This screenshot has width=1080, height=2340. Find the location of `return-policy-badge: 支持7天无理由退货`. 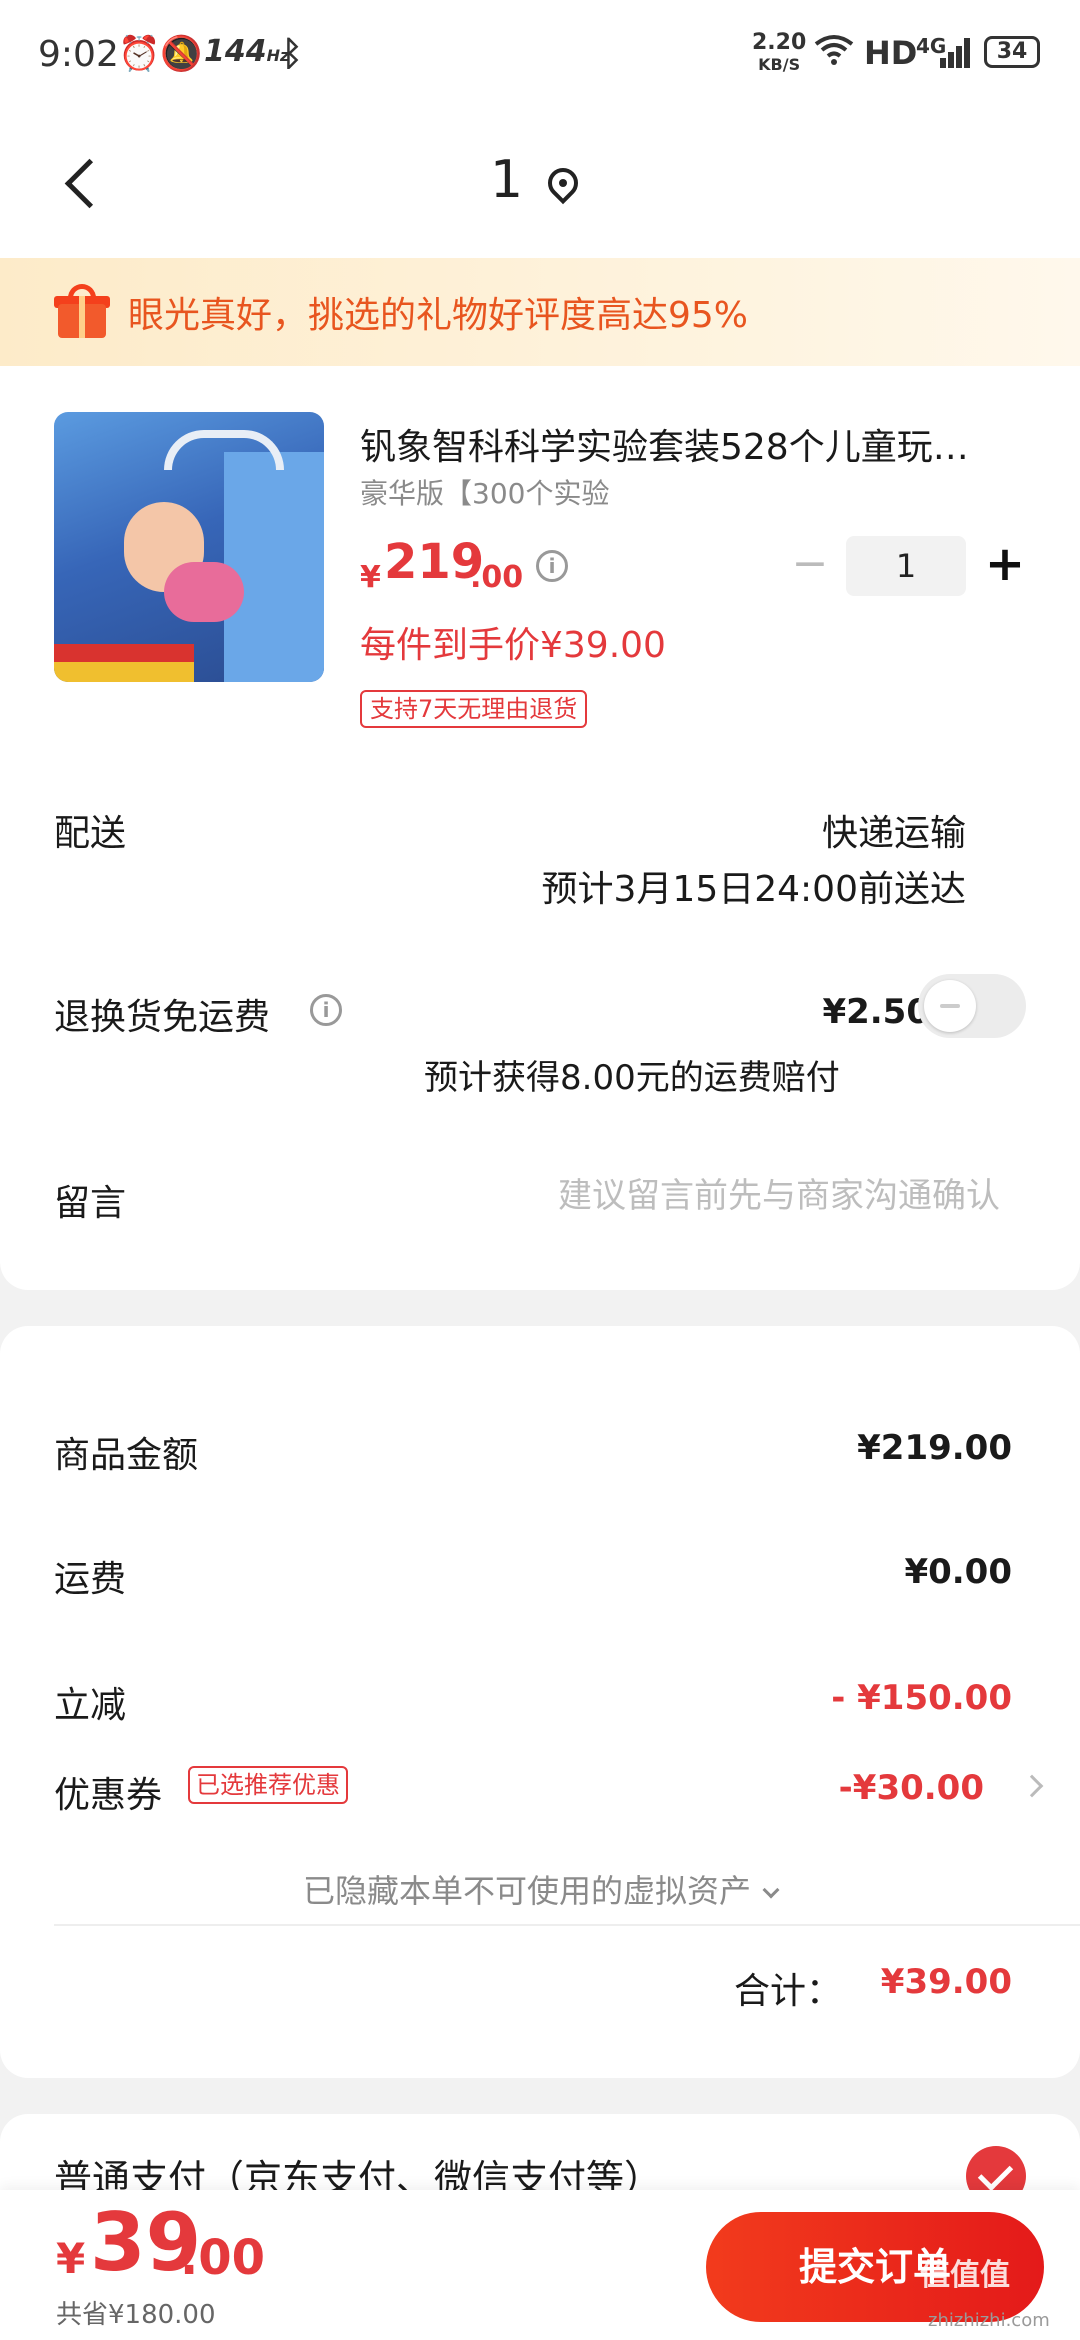

return-policy-badge: 支持7天无理由退货 is located at coordinates (474, 709).